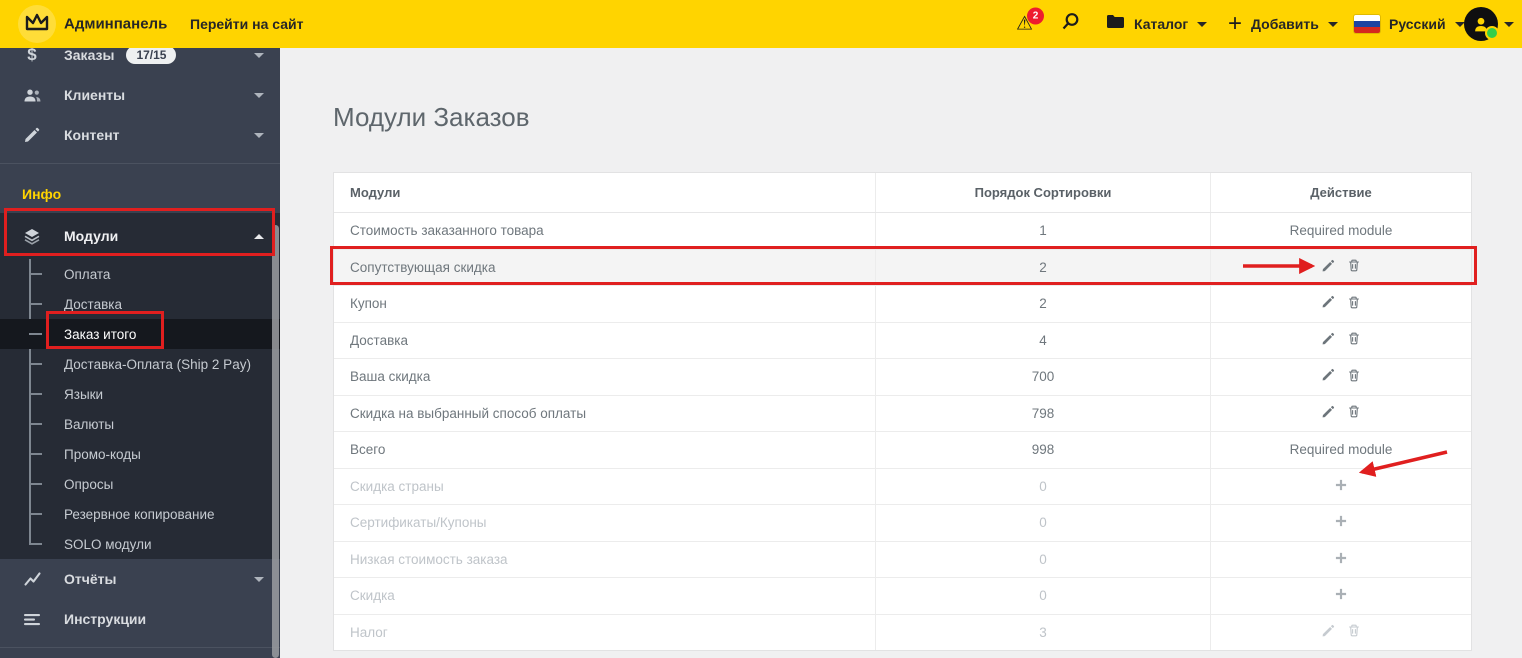  I want to click on sidebar-subitem: Резервное копирование, so click(140, 514).